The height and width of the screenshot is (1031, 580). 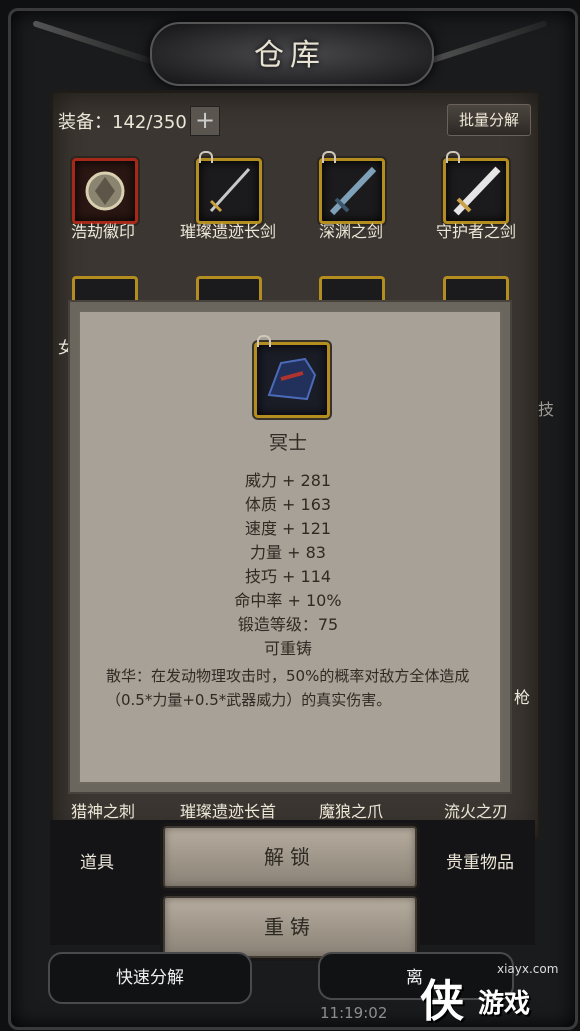 What do you see at coordinates (522, 697) in the screenshot?
I see `item-name-fragment: 枪` at bounding box center [522, 697].